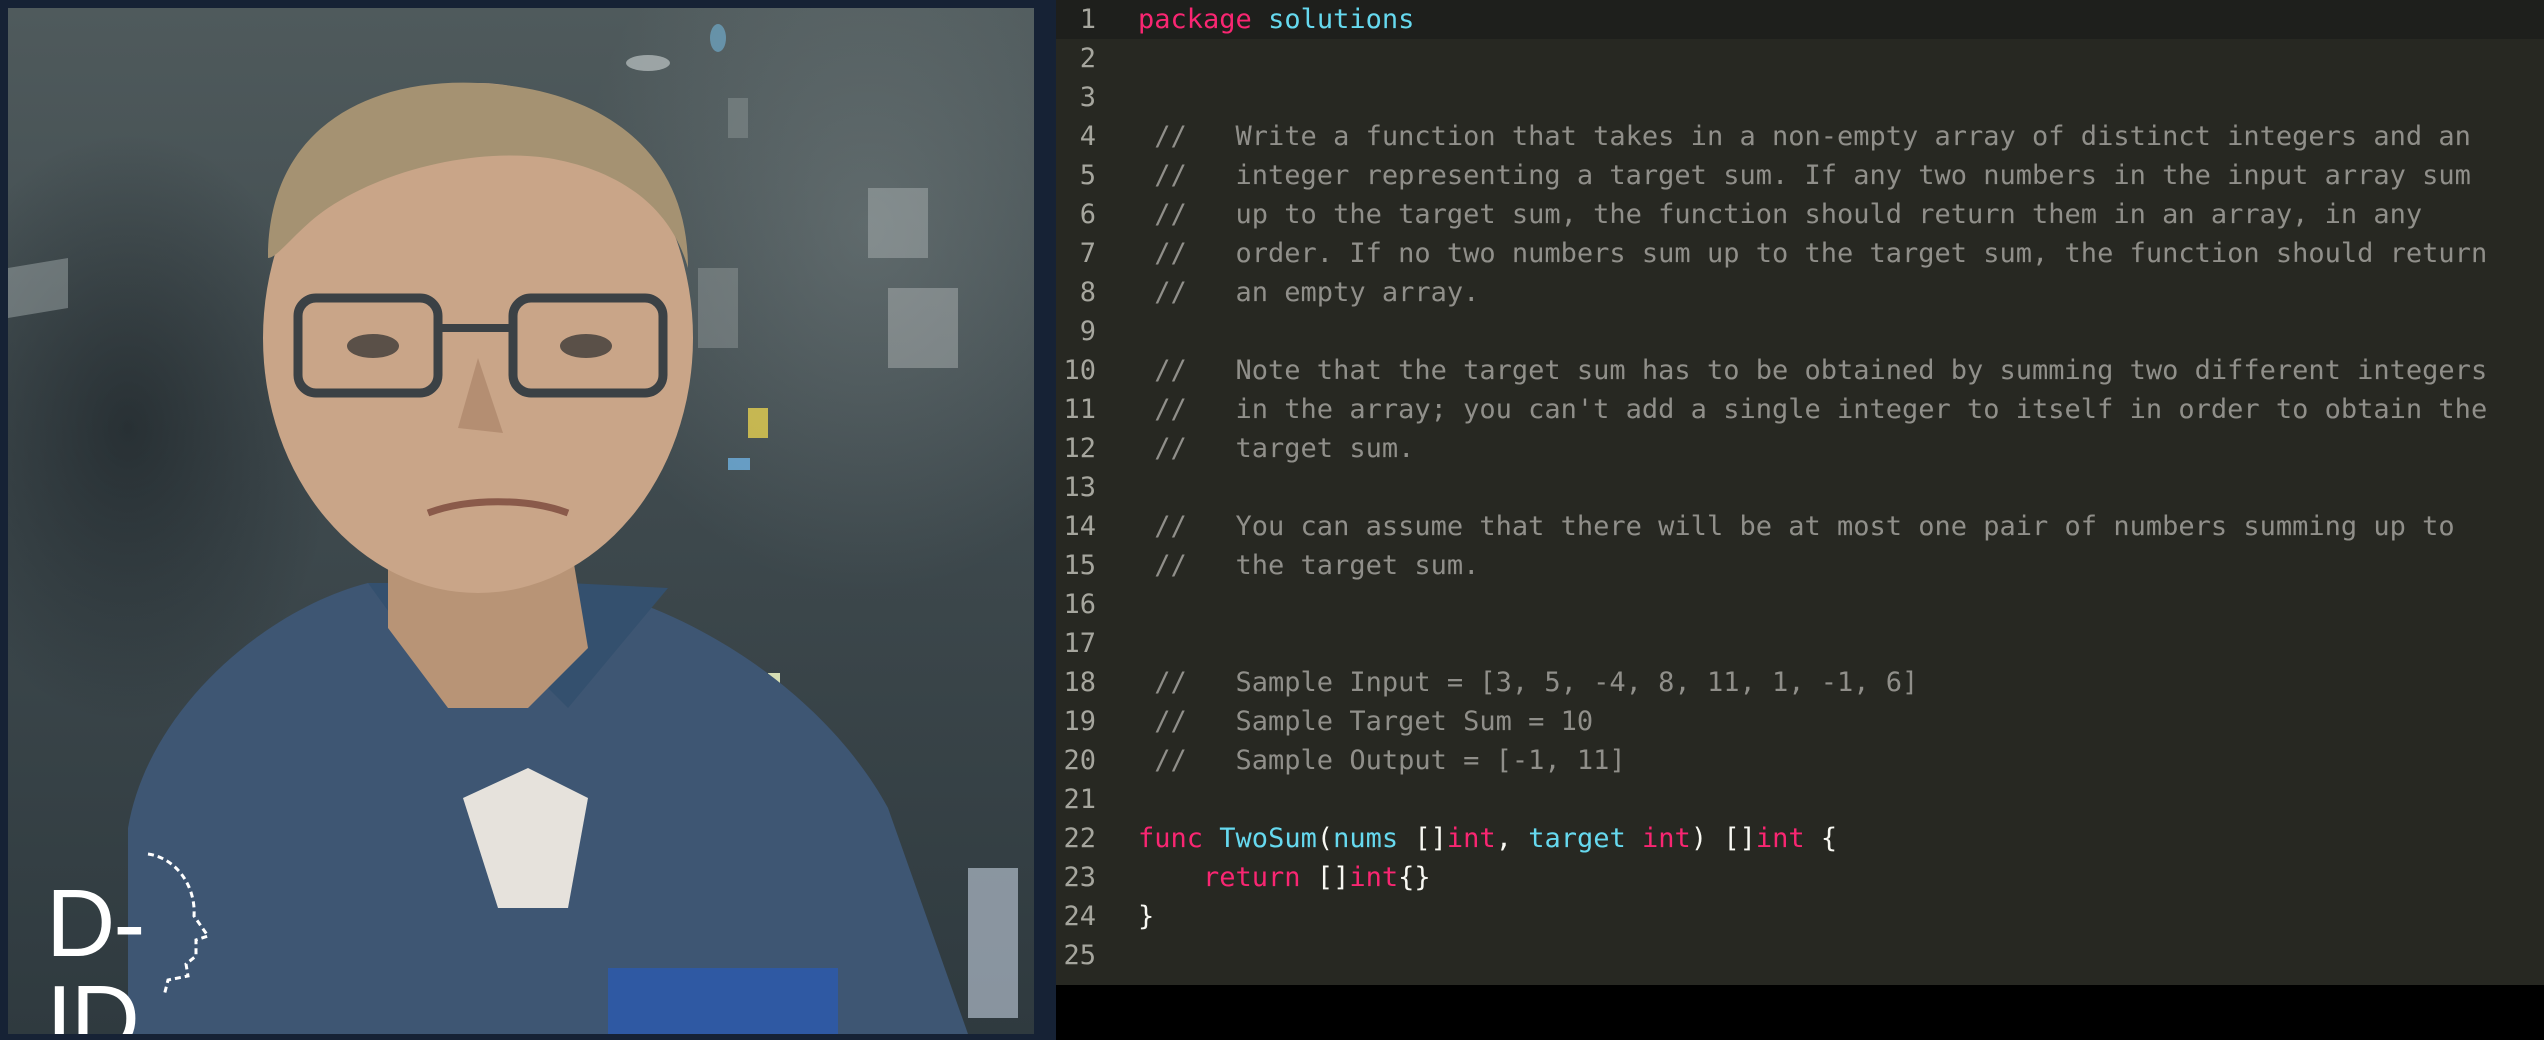 The width and height of the screenshot is (2544, 1040). I want to click on line-number: 18, so click(1079, 682).